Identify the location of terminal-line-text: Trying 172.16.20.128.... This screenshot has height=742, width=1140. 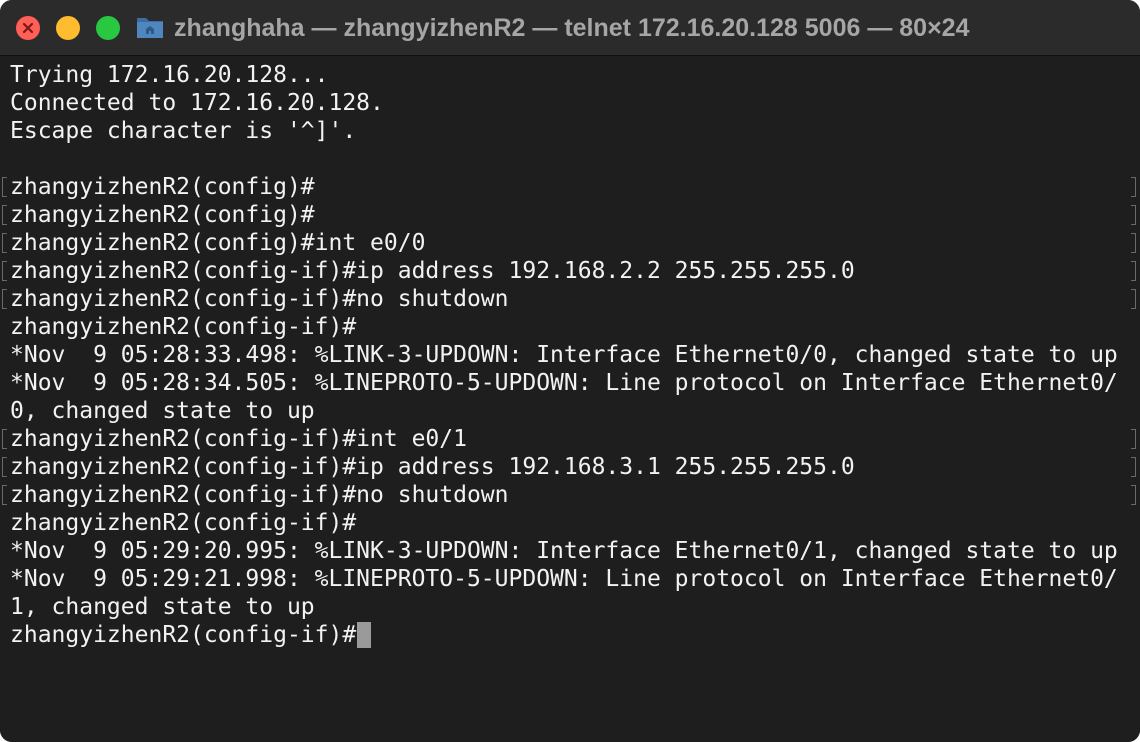
(169, 75).